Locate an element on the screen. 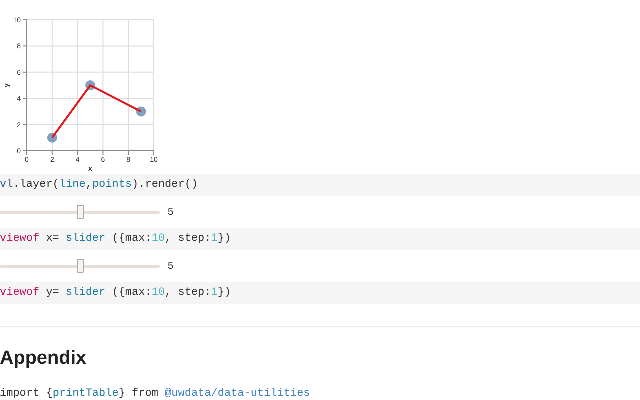 This screenshot has height=400, width=640. import-statement: import {printTable} from @uwdata/data-utilities is located at coordinates (156, 393).